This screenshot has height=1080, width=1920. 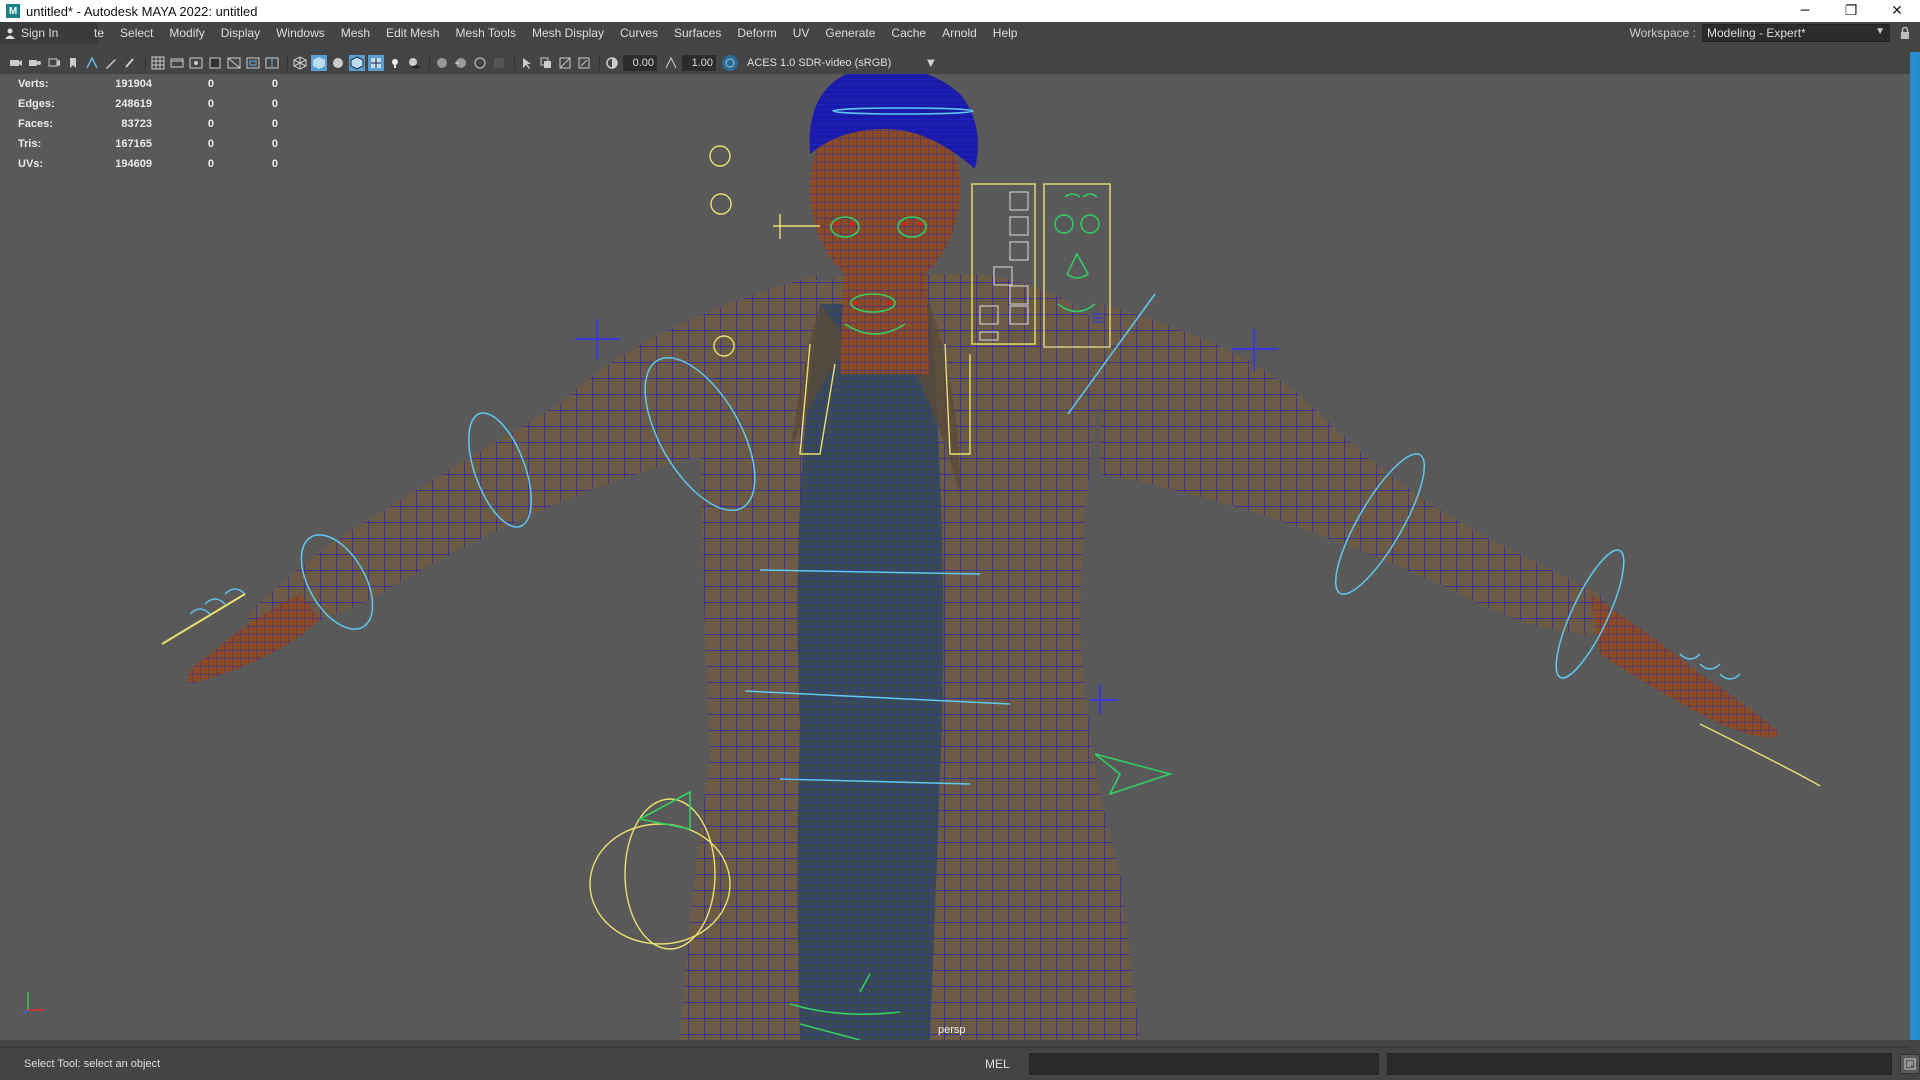 I want to click on isolate-select-icon, so click(x=527, y=63).